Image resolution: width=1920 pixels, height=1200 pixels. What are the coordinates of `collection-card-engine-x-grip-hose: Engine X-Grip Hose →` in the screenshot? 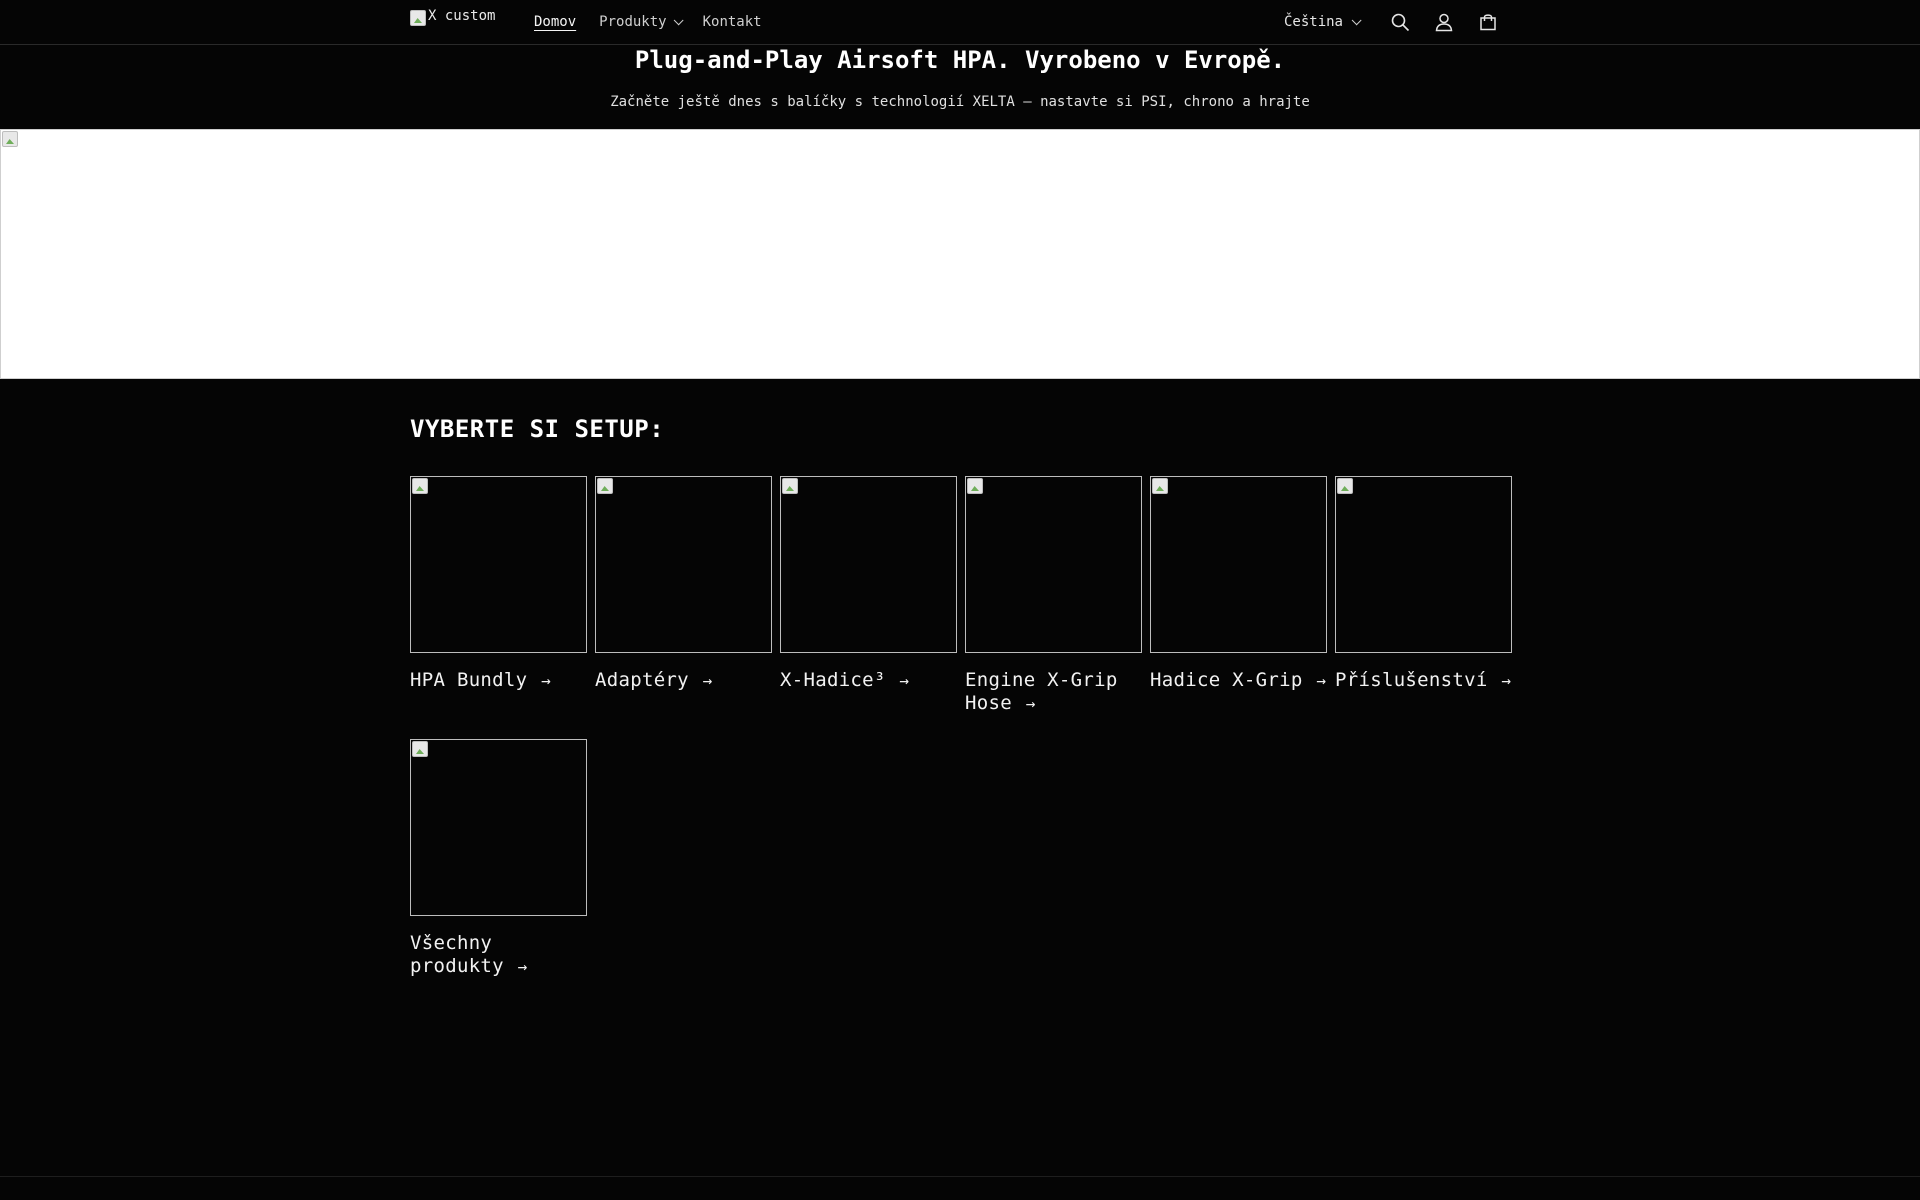 It's located at (1053, 595).